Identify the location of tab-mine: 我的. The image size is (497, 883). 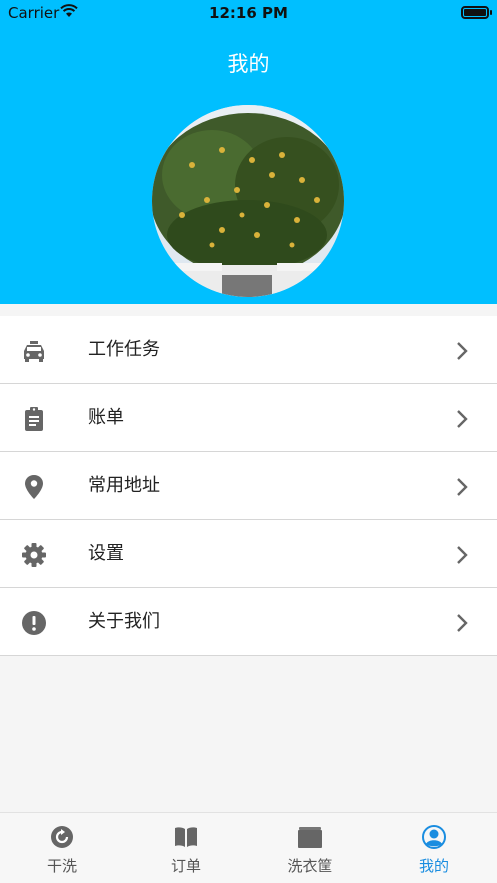
(434, 848).